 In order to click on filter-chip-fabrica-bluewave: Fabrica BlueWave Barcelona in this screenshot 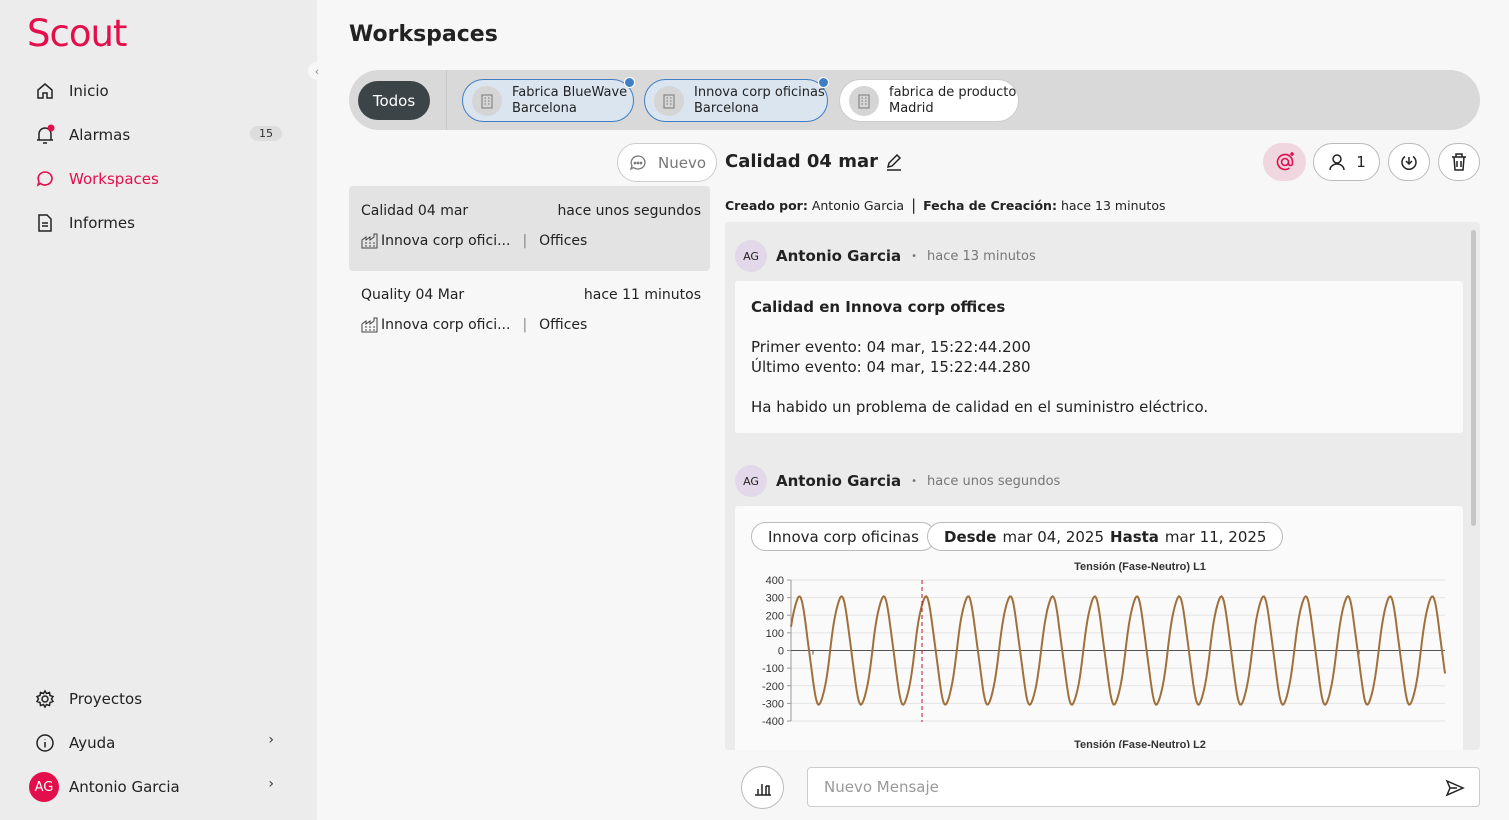, I will do `click(548, 99)`.